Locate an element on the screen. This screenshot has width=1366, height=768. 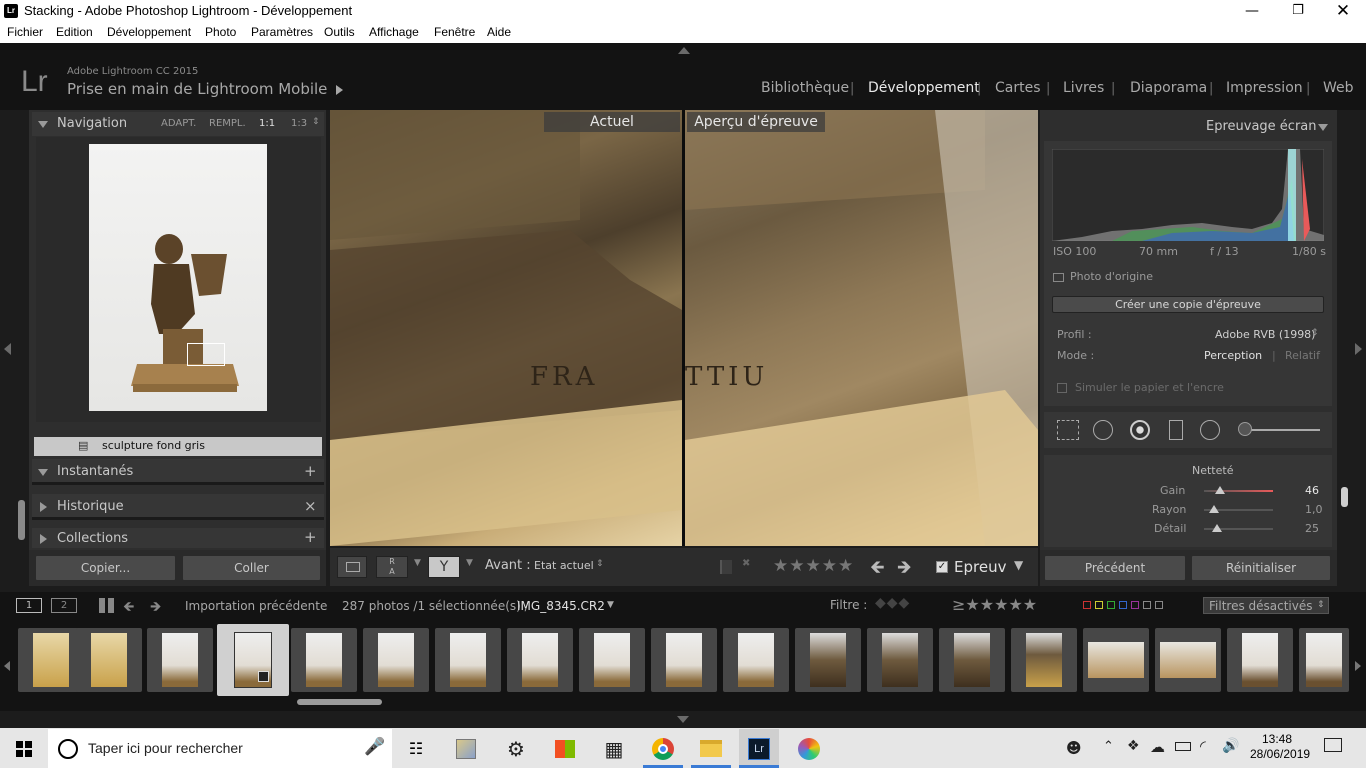
left-panel-scrollbar is located at coordinates (21, 520).